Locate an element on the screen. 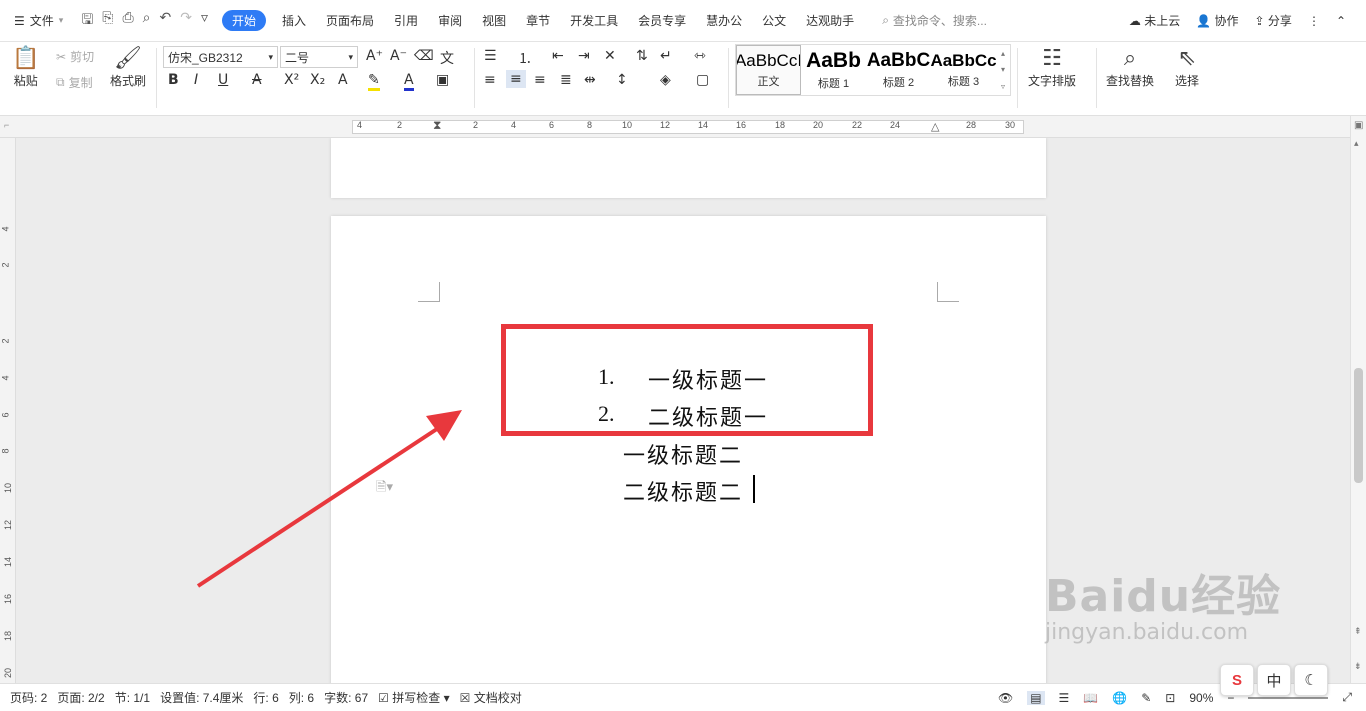  style-scroll: ▴ ▾ ▿ is located at coordinates (1003, 70).